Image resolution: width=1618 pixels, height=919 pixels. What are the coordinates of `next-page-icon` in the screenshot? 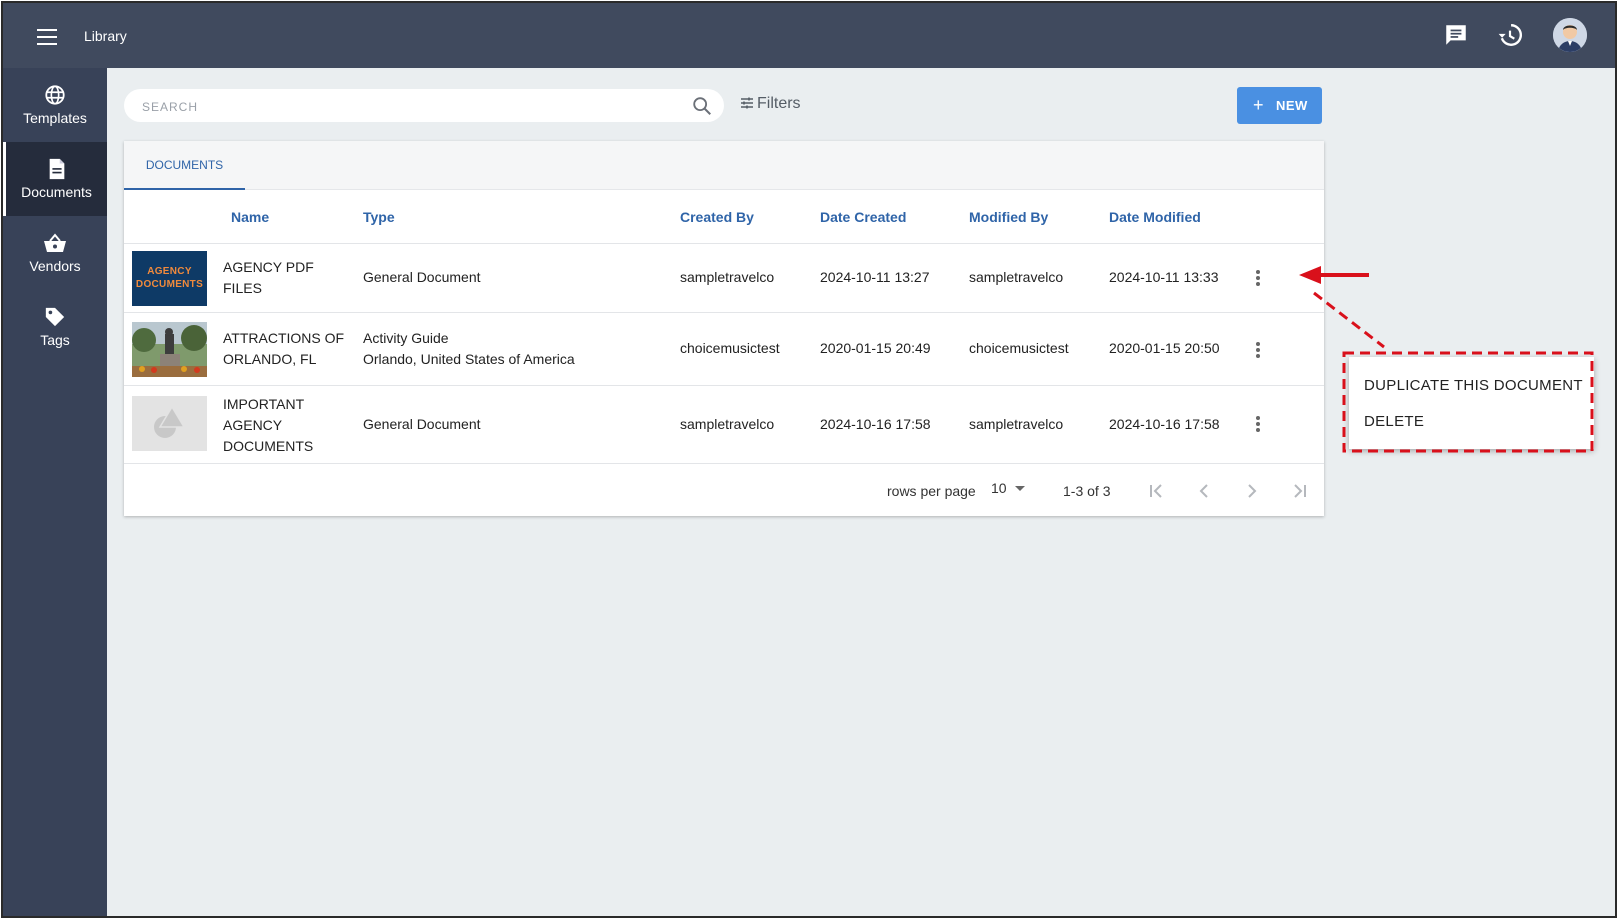 It's located at (1252, 491).